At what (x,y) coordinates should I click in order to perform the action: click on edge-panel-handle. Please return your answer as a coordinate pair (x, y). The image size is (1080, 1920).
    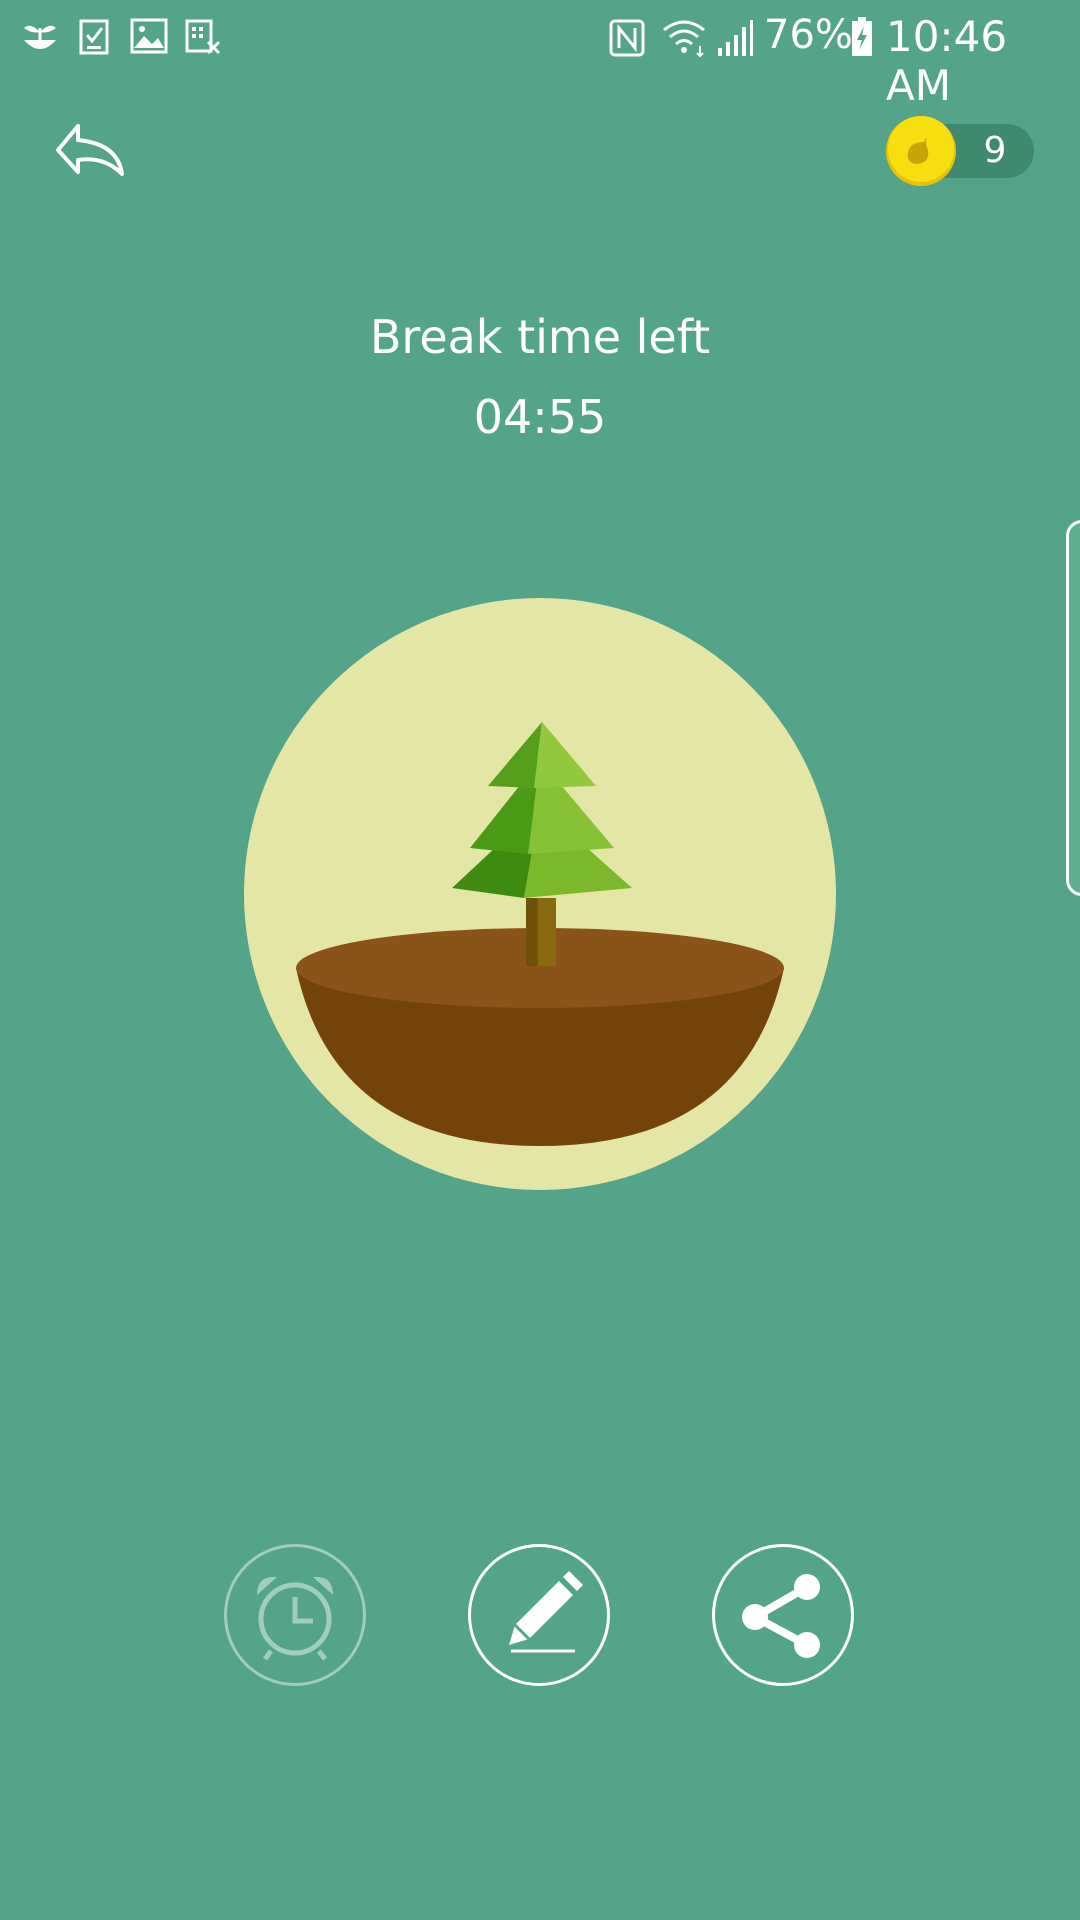
    Looking at the image, I should click on (1073, 708).